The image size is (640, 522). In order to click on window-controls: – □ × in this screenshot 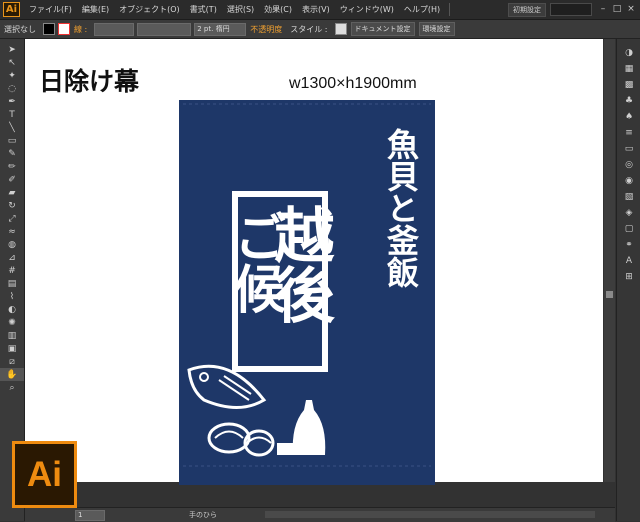, I will do `click(617, 9)`.